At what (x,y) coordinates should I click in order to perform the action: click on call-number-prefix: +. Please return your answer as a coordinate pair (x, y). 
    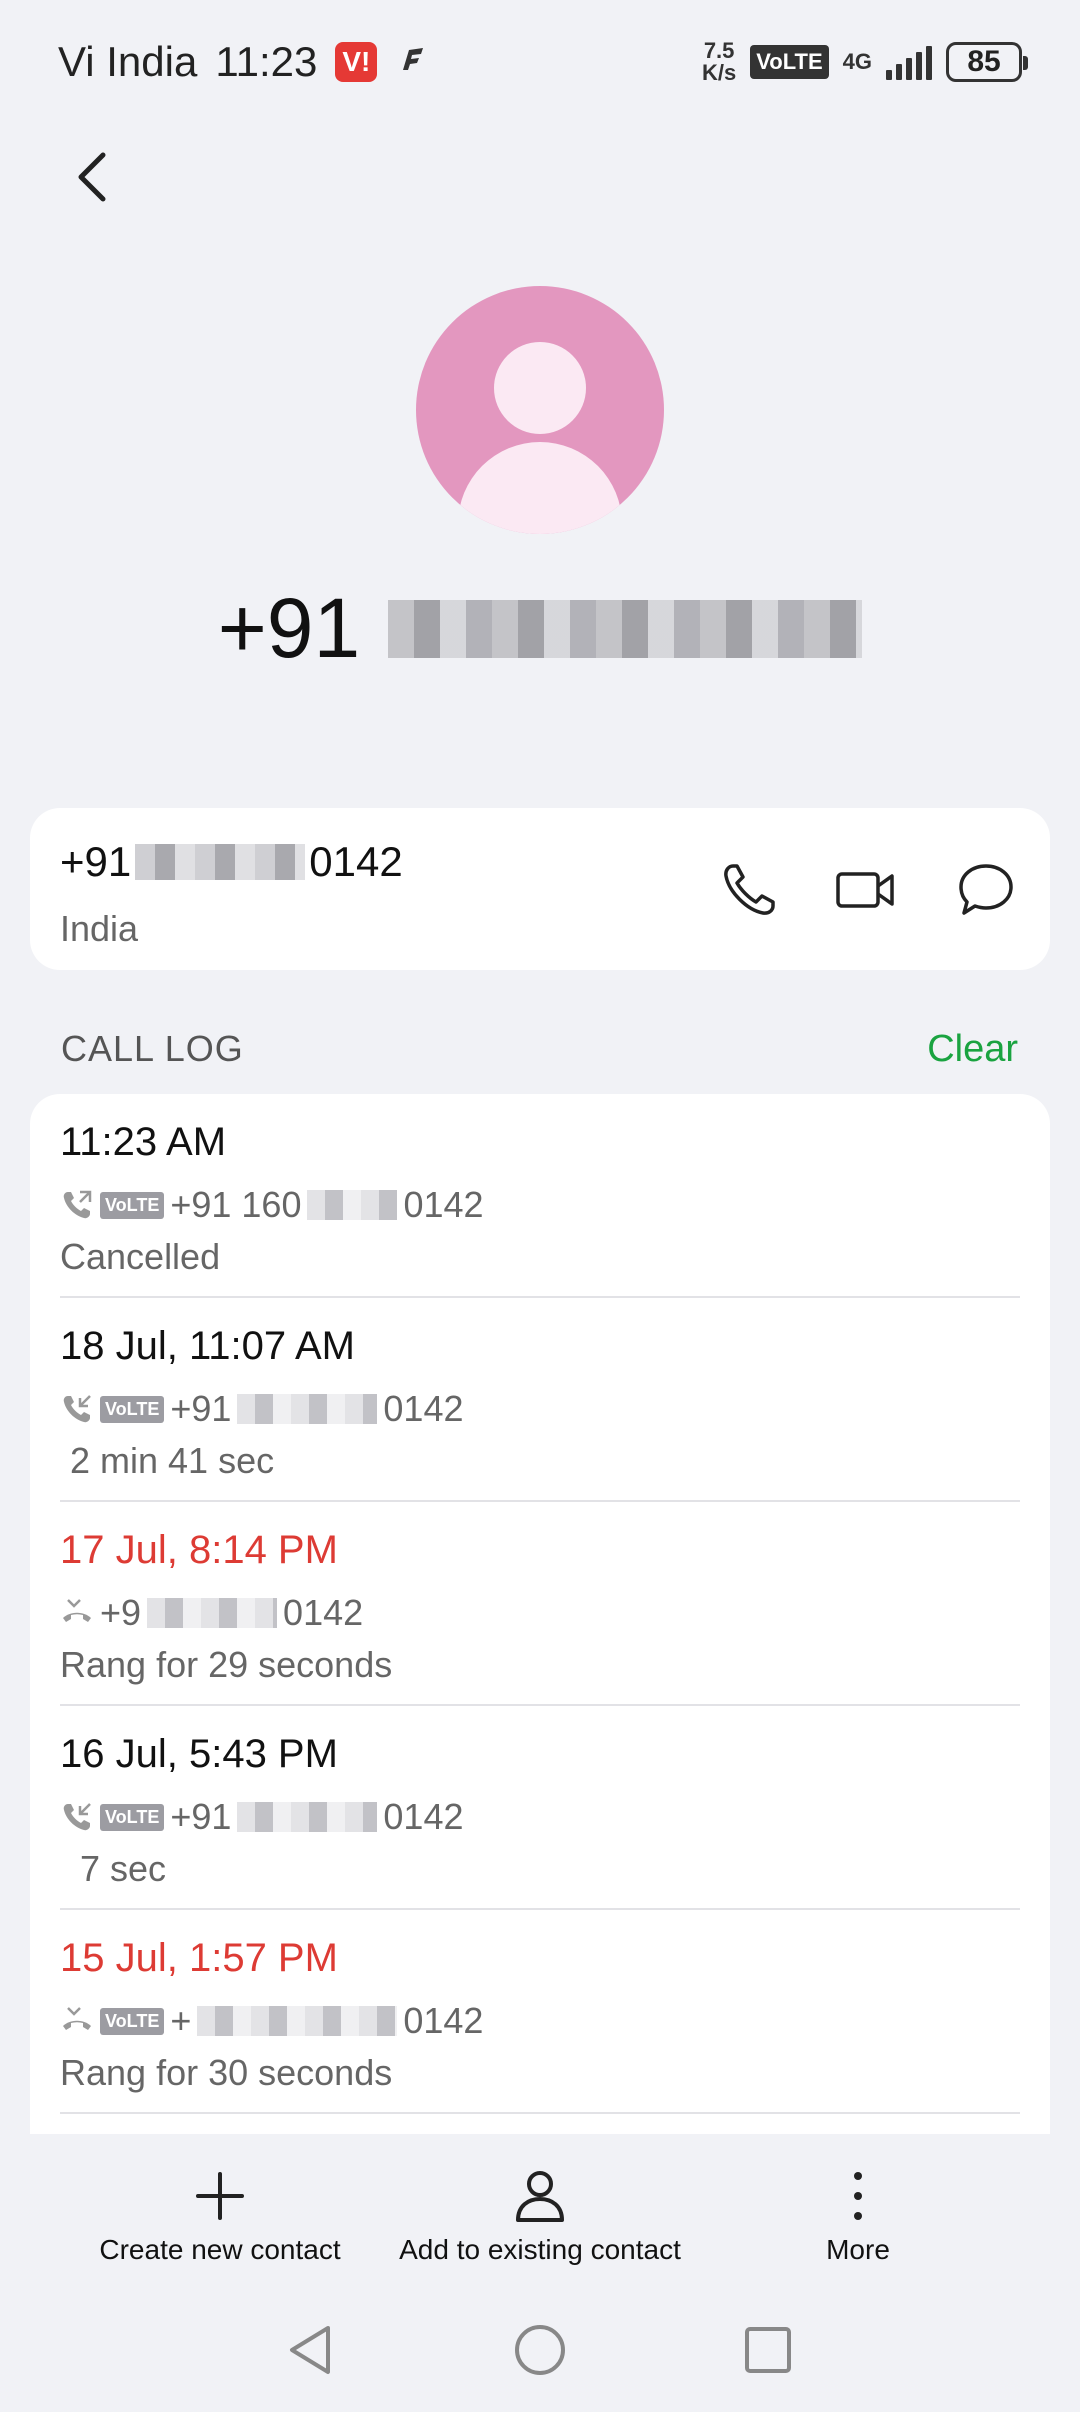
    Looking at the image, I should click on (181, 2020).